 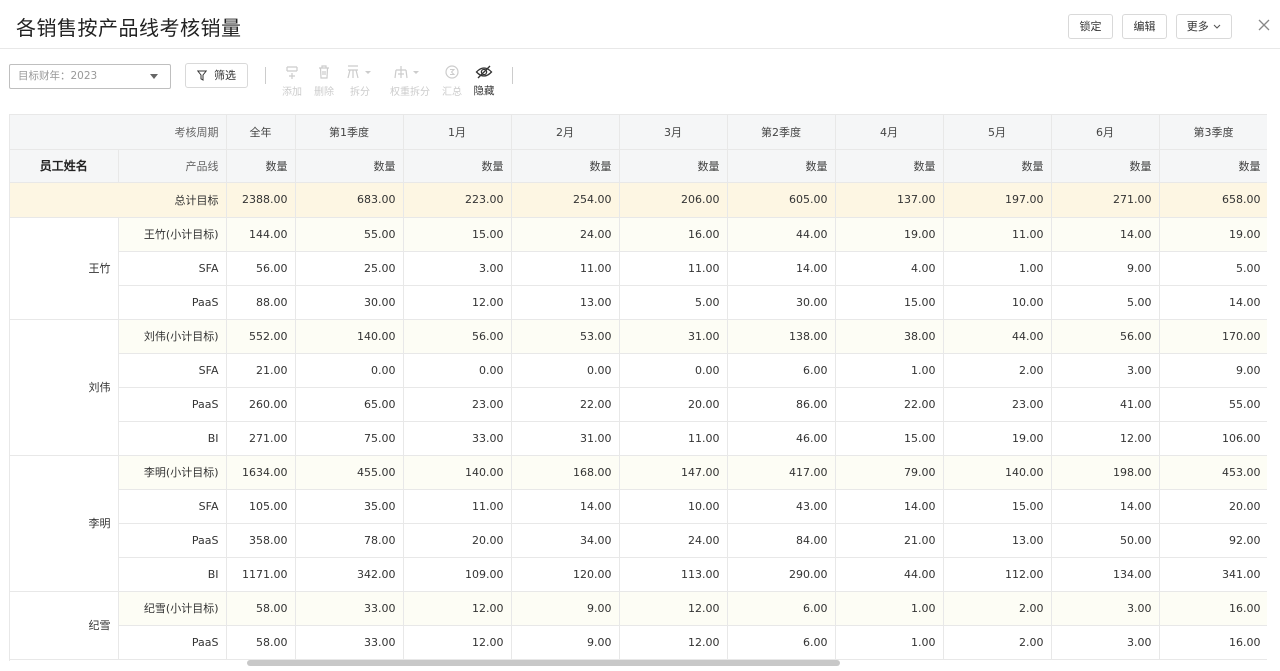 I want to click on table-cell: 1171.00, so click(x=261, y=574).